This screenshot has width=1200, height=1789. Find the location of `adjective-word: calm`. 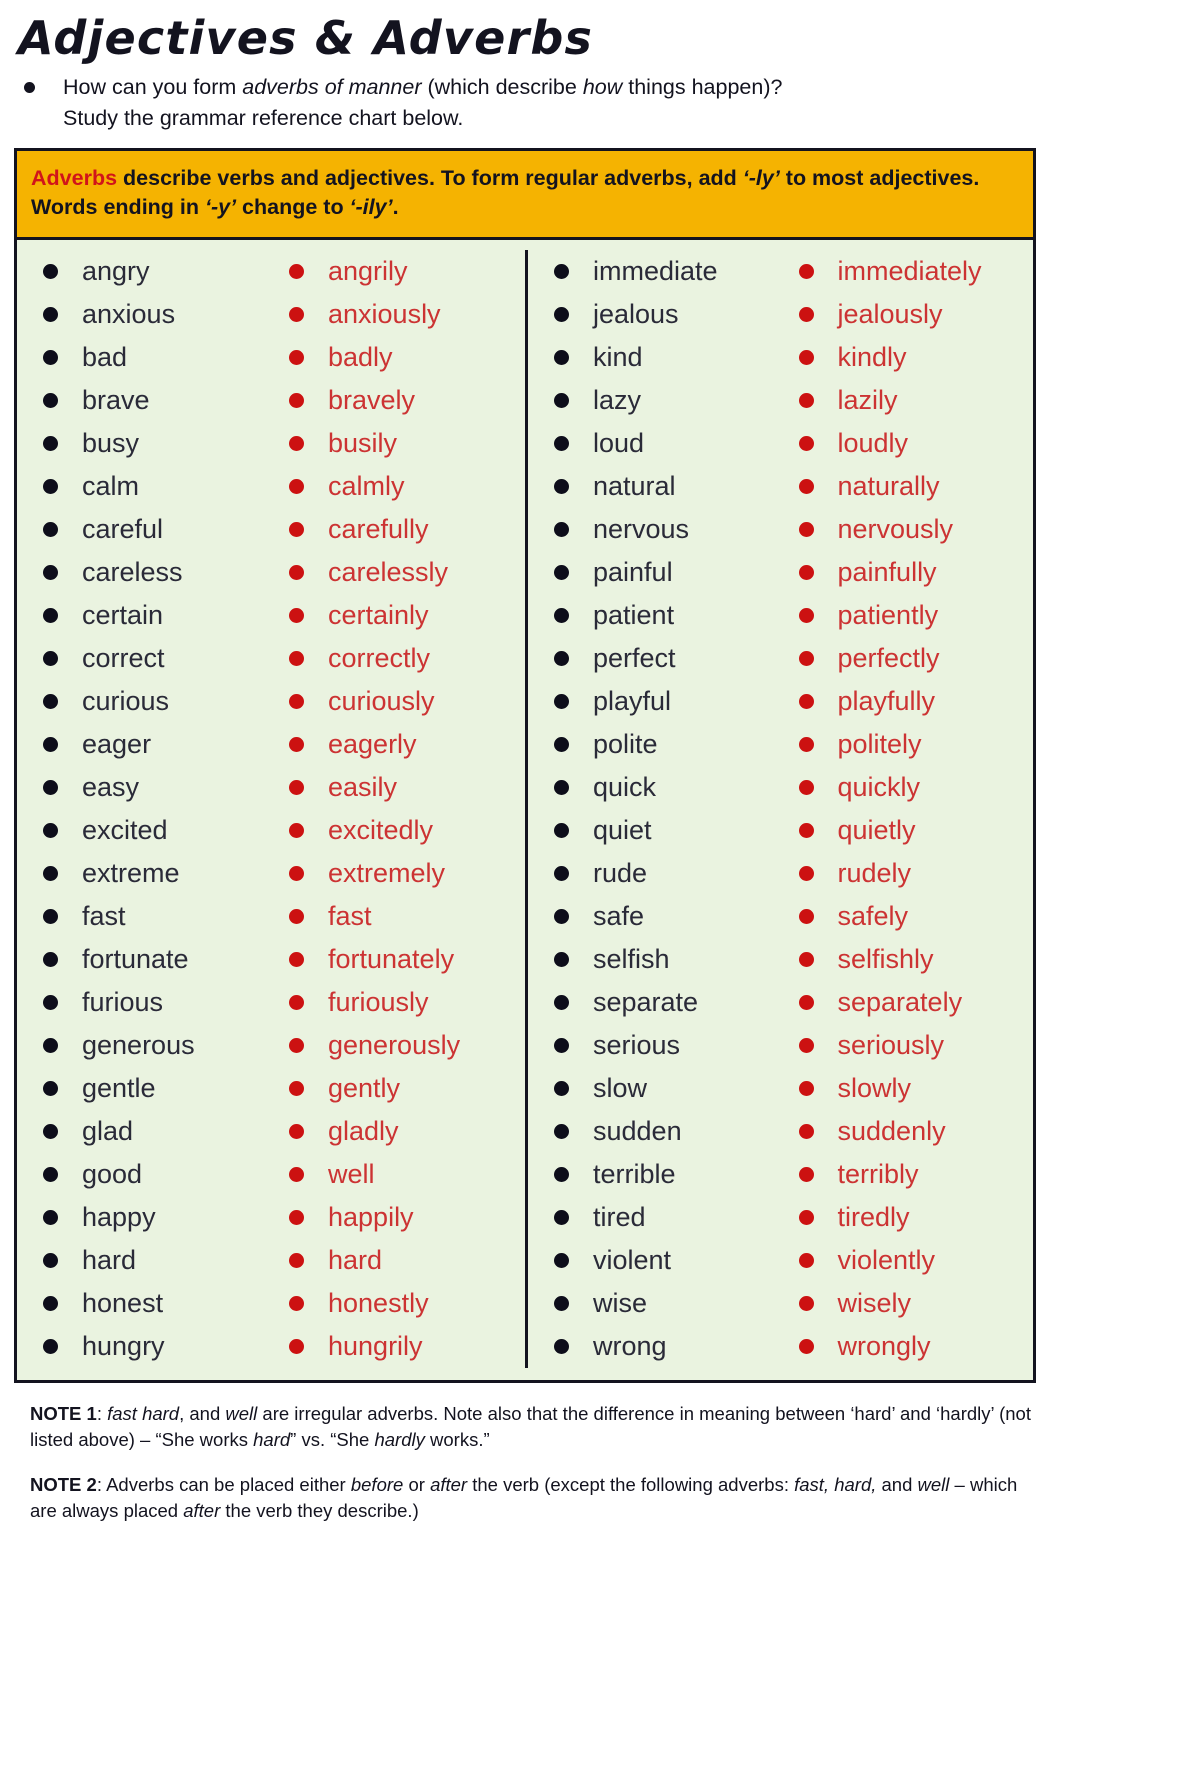

adjective-word: calm is located at coordinates (111, 485).